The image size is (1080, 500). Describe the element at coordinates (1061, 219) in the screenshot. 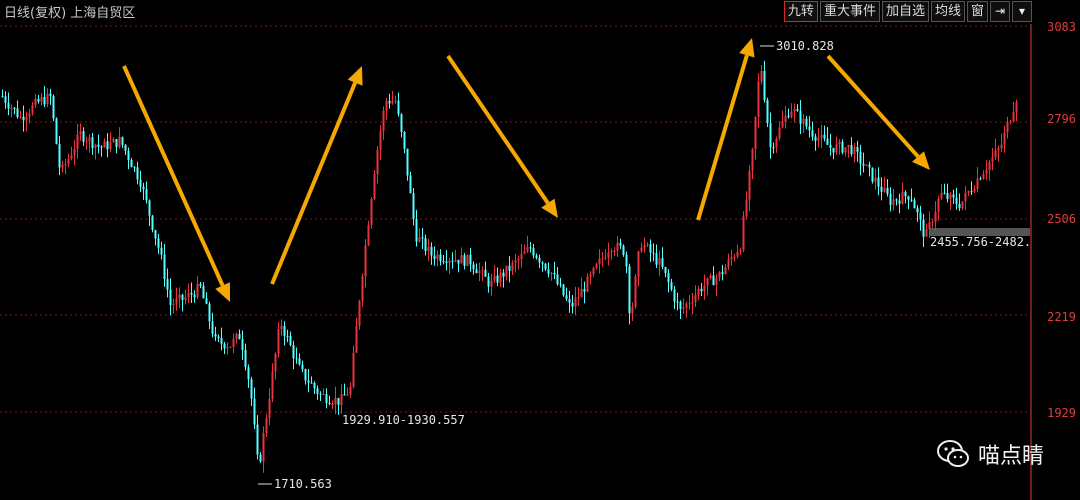

I see `y-tick-label: 2506` at that location.